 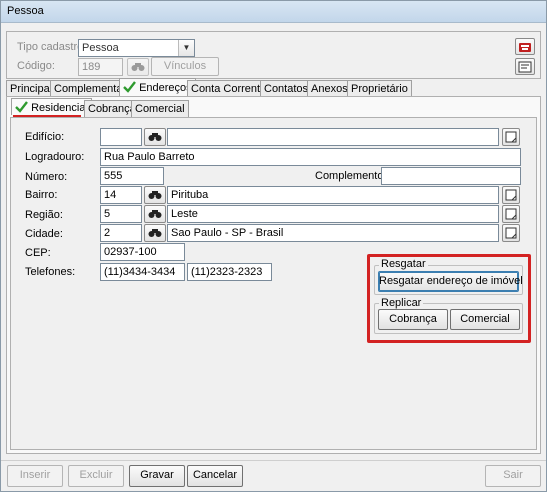 I want to click on tab-principal: Principal, so click(x=31, y=88).